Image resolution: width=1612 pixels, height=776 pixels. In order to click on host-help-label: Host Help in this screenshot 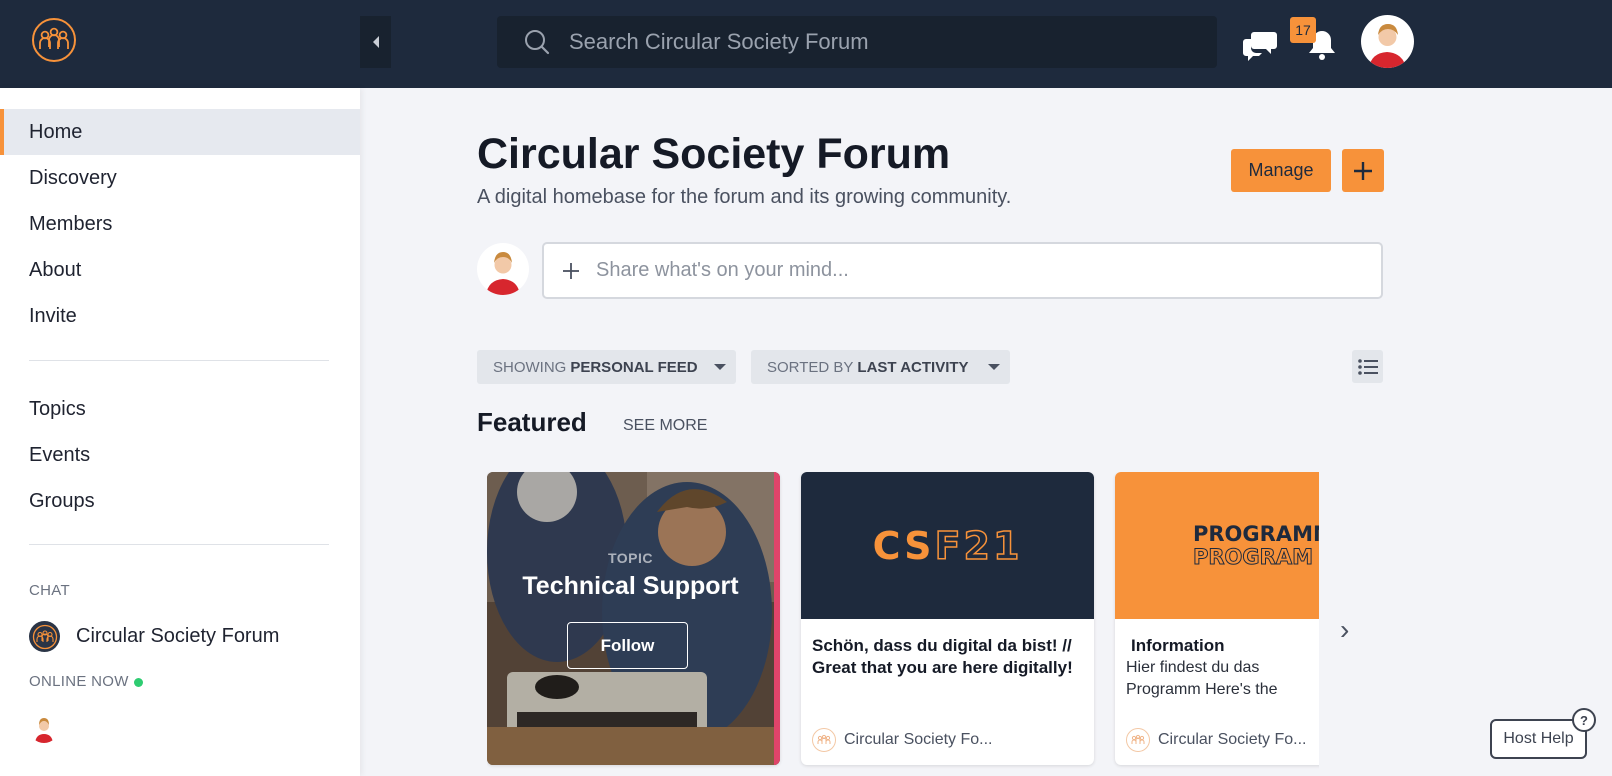, I will do `click(1538, 738)`.